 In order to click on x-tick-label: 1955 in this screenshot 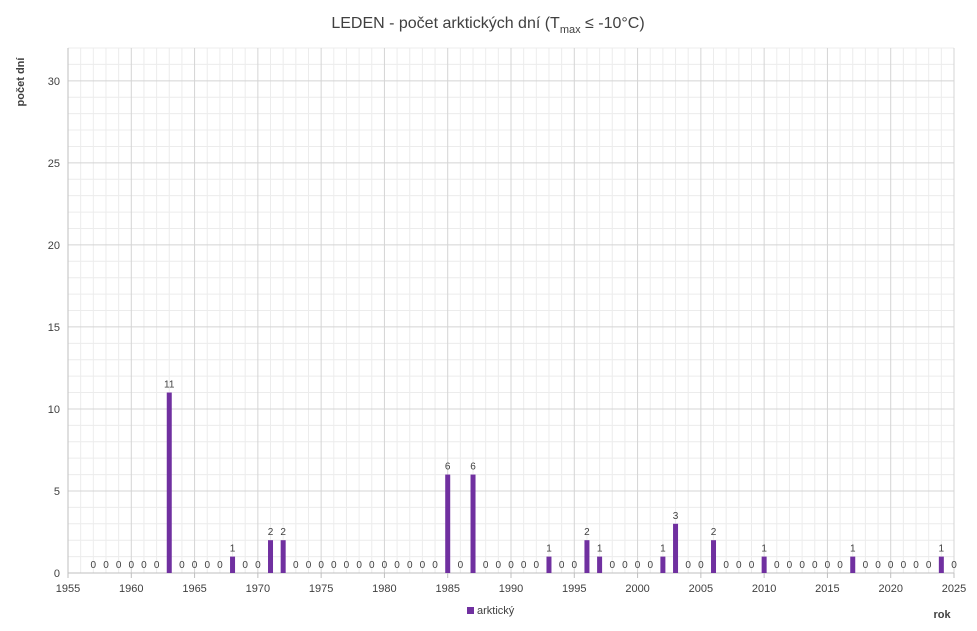, I will do `click(68, 589)`.